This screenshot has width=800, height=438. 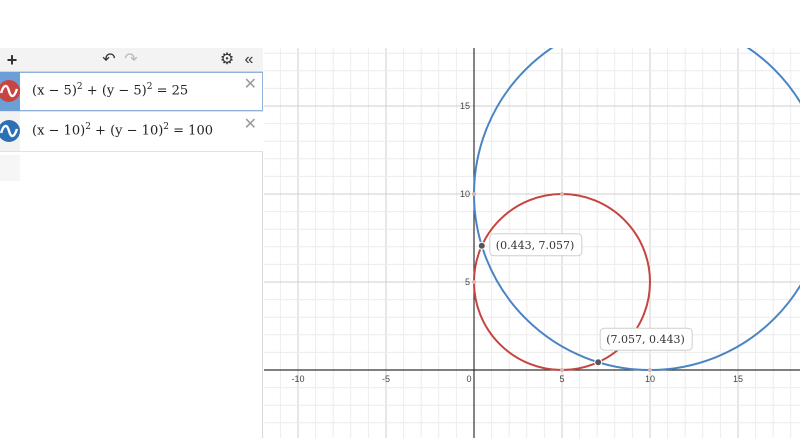 What do you see at coordinates (535, 245) in the screenshot?
I see `intersection-label: (0.443, 7.057)` at bounding box center [535, 245].